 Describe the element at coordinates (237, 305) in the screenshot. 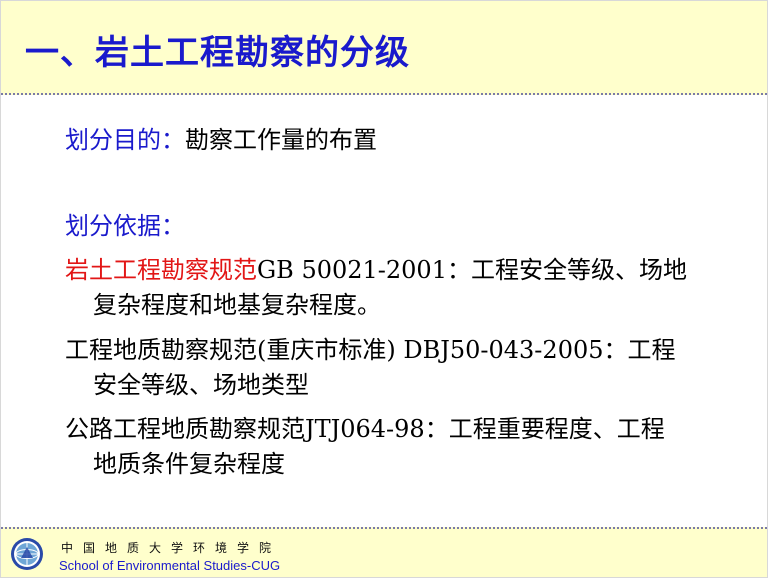

I see `standard-1-line-2: 复杂程度和地基复杂程度。` at that location.